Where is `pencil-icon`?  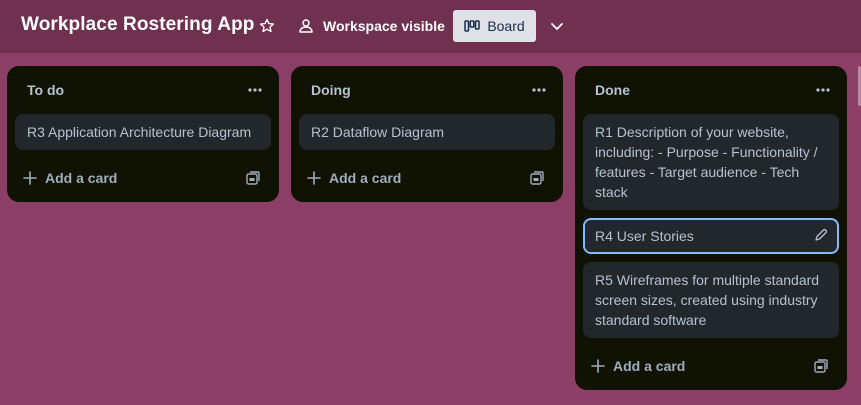 pencil-icon is located at coordinates (821, 235).